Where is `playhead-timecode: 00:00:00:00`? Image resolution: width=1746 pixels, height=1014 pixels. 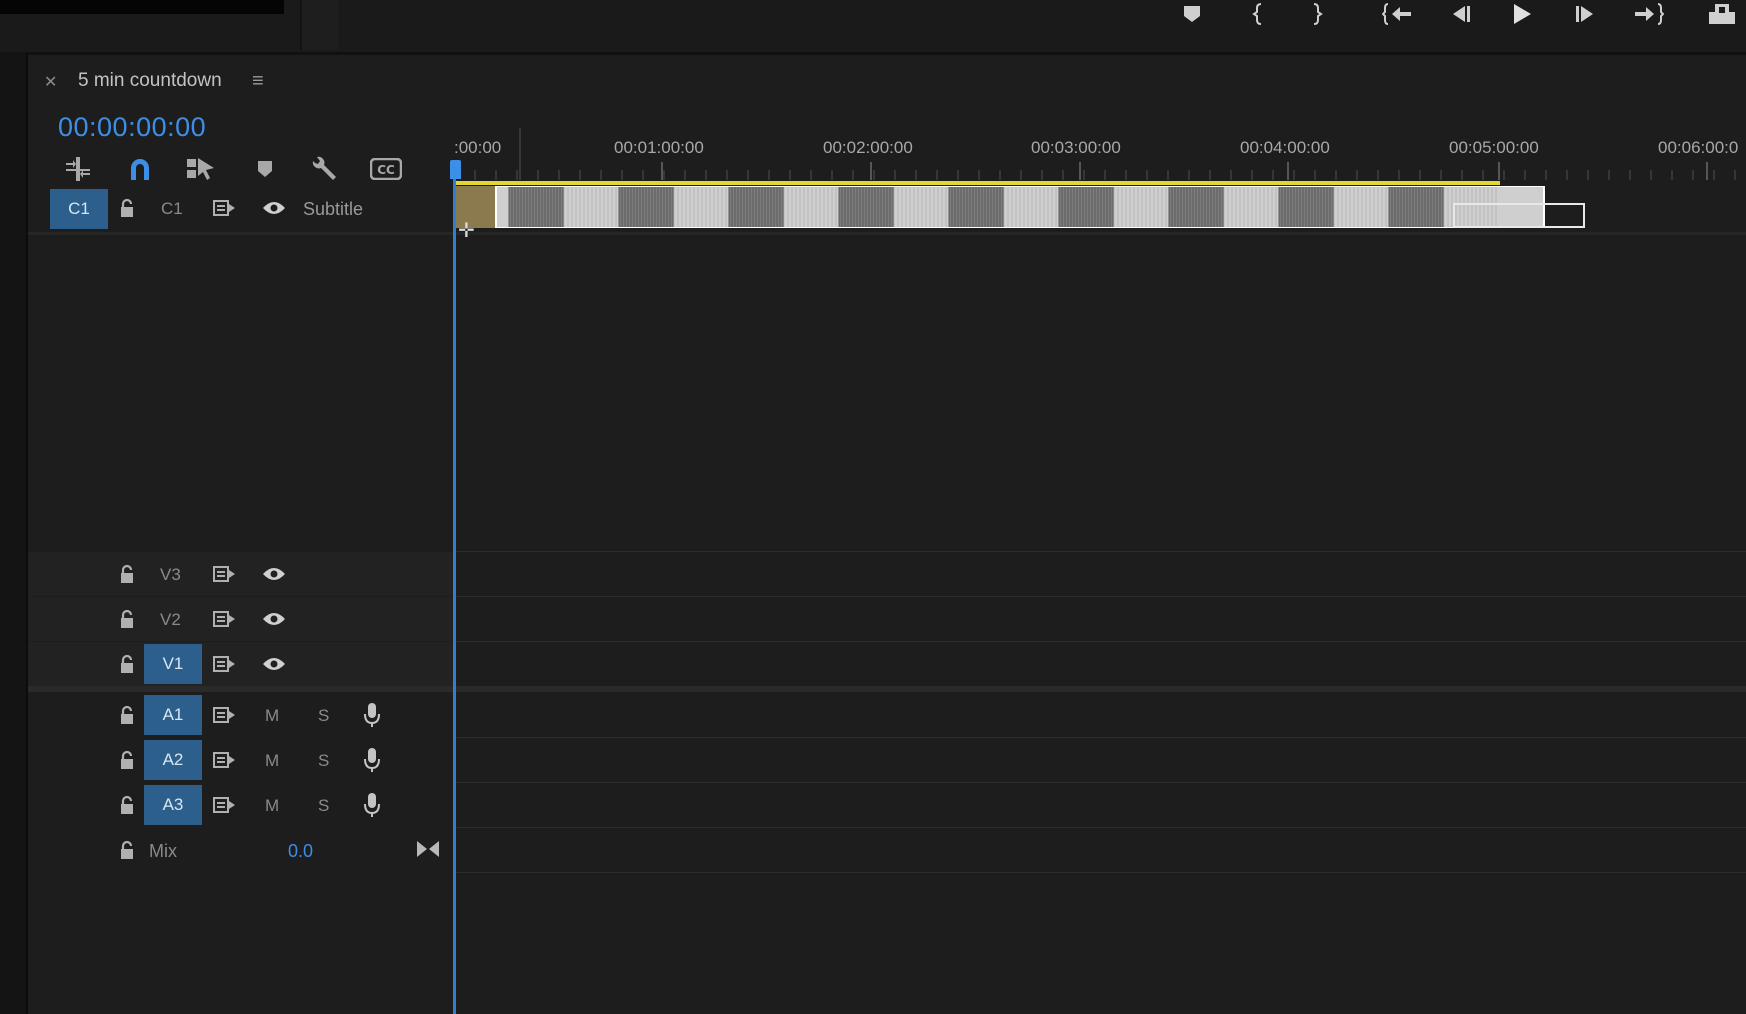
playhead-timecode: 00:00:00:00 is located at coordinates (132, 127).